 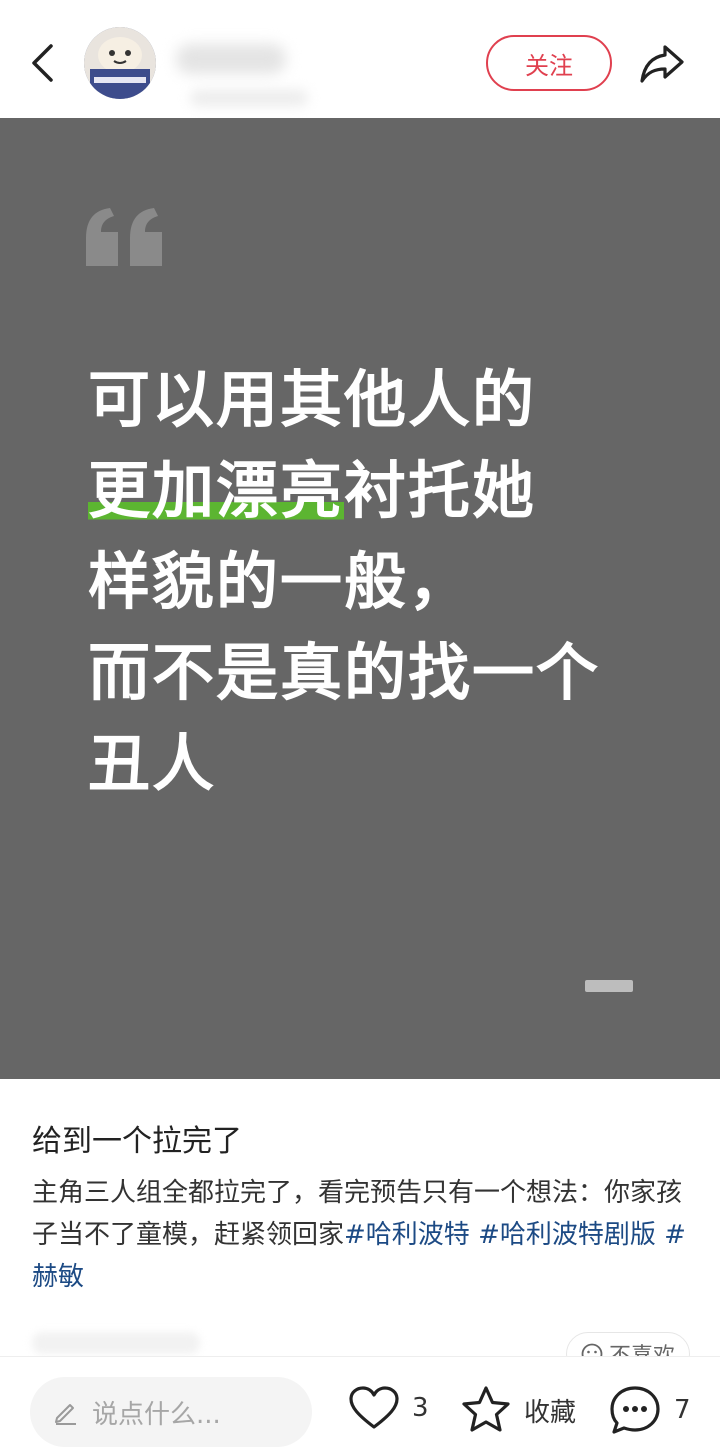 I want to click on favorite-button: 收藏, so click(x=518, y=1410).